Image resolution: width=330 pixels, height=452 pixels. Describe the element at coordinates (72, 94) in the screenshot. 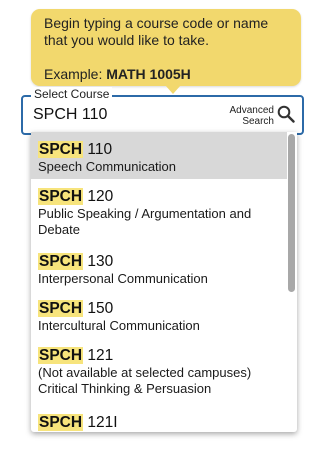

I see `field-label: Select Course` at that location.